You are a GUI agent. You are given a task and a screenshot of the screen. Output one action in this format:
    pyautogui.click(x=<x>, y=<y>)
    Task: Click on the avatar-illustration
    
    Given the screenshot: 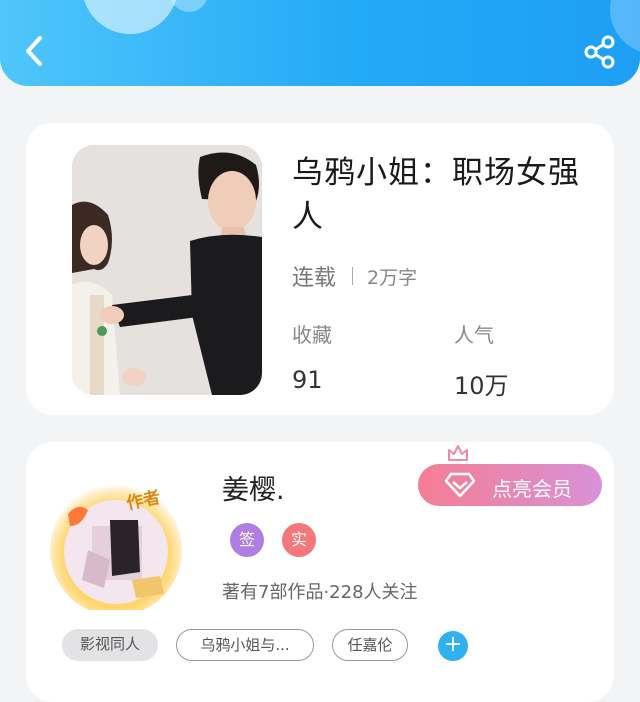 What is the action you would take?
    pyautogui.click(x=116, y=550)
    